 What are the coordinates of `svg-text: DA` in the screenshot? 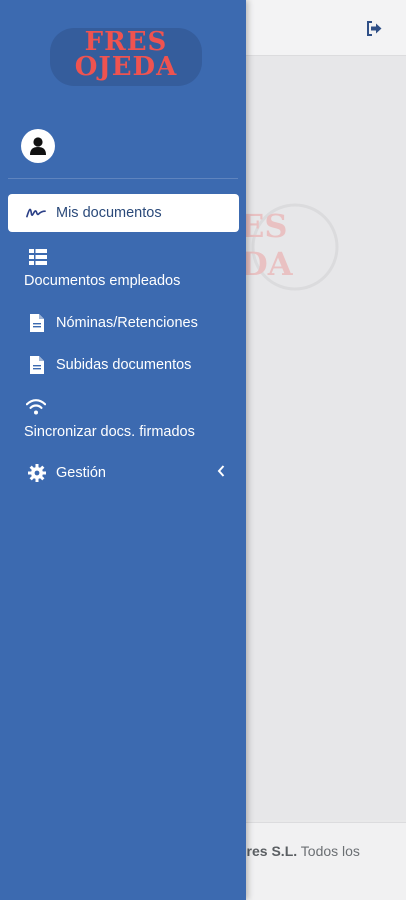 It's located at (267, 264).